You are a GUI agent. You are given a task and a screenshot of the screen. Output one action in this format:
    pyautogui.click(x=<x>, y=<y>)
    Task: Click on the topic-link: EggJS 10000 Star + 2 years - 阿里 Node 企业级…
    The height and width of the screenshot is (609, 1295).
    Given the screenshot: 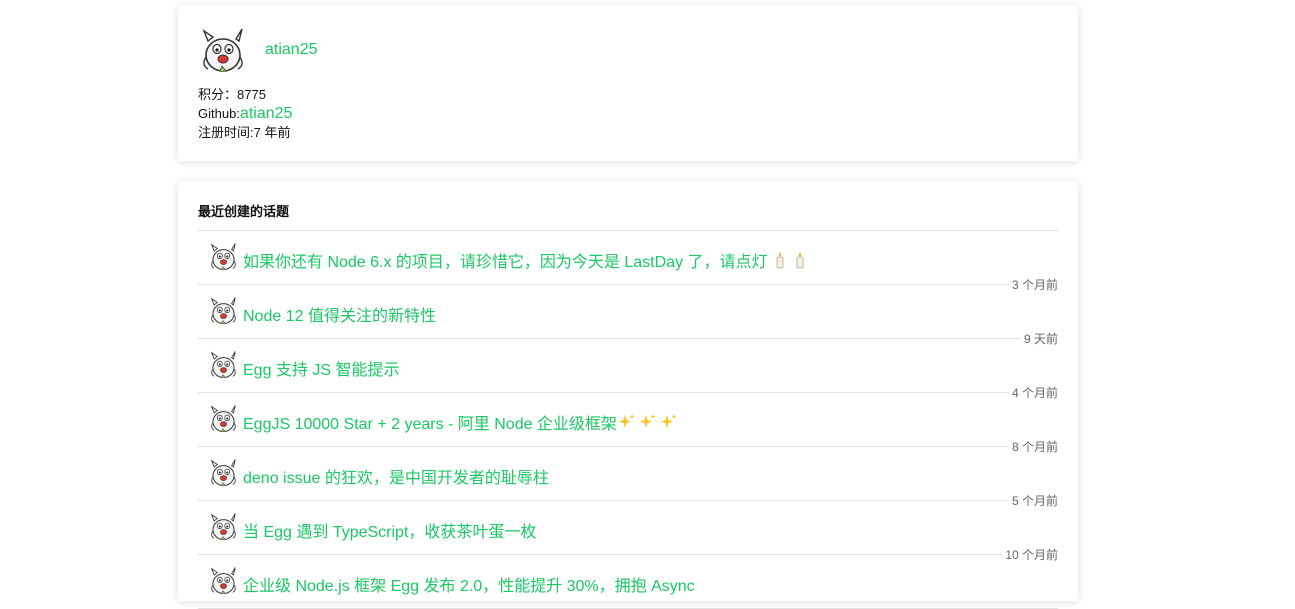 What is the action you would take?
    pyautogui.click(x=461, y=423)
    